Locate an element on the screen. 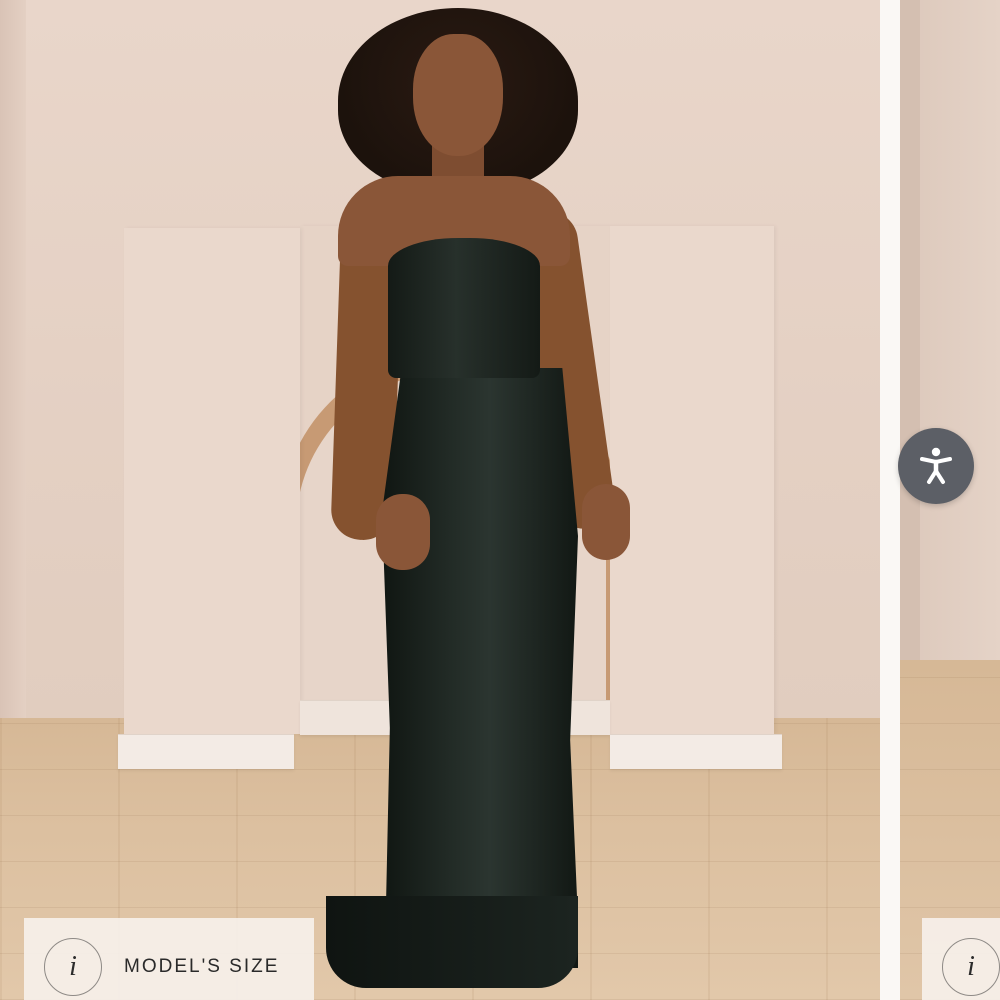 This screenshot has width=1000, height=1000. gown-train is located at coordinates (452, 942).